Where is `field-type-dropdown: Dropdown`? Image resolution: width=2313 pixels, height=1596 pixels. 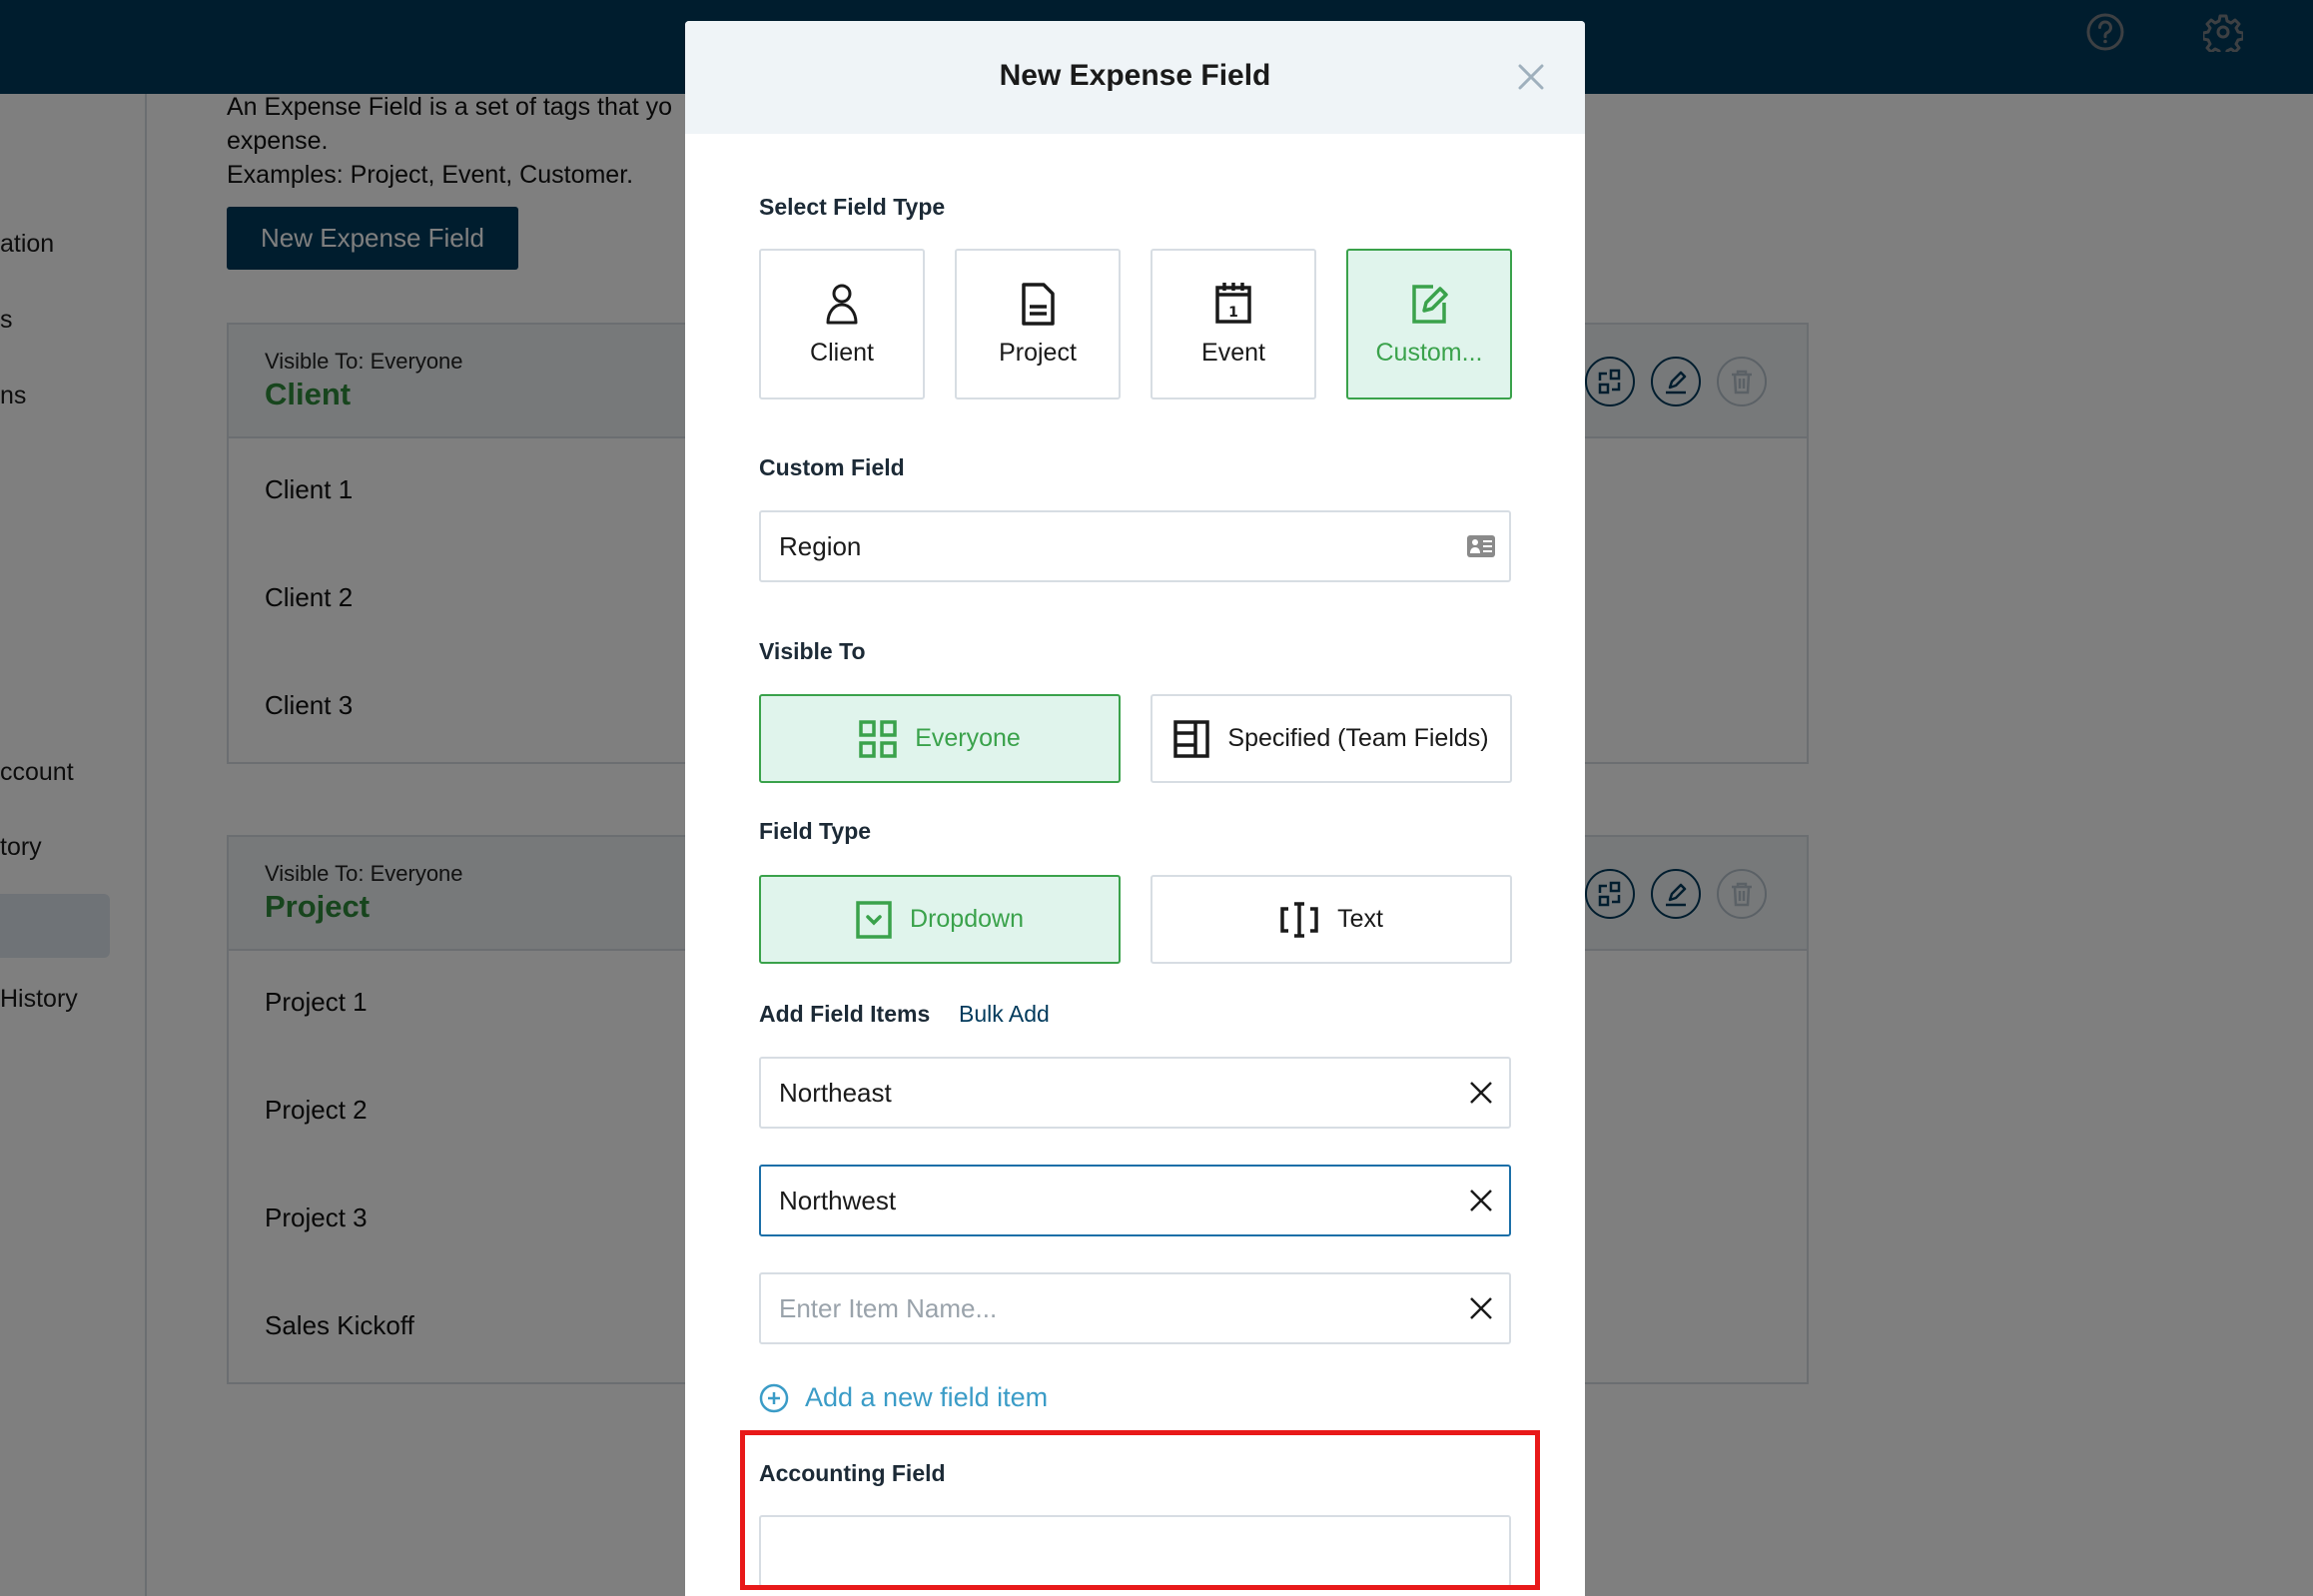 field-type-dropdown: Dropdown is located at coordinates (940, 919).